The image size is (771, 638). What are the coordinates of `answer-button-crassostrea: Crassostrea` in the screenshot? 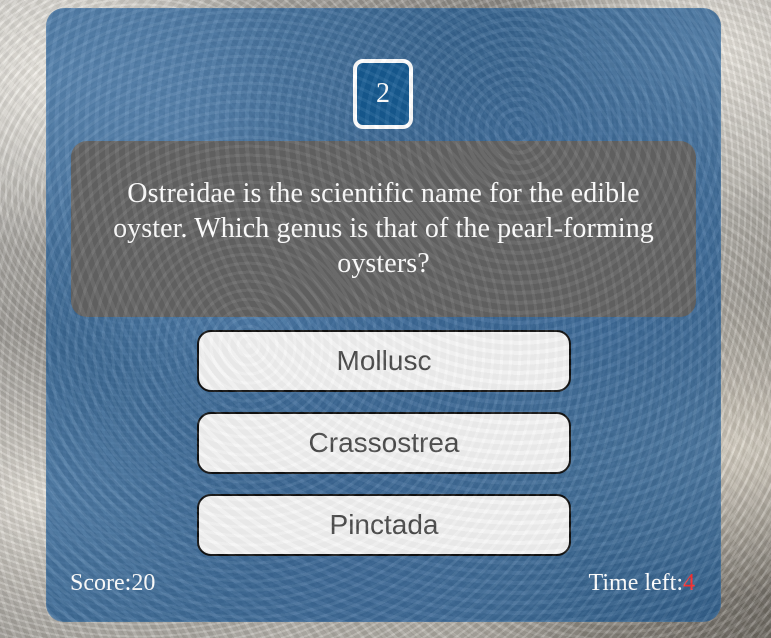 It's located at (384, 443).